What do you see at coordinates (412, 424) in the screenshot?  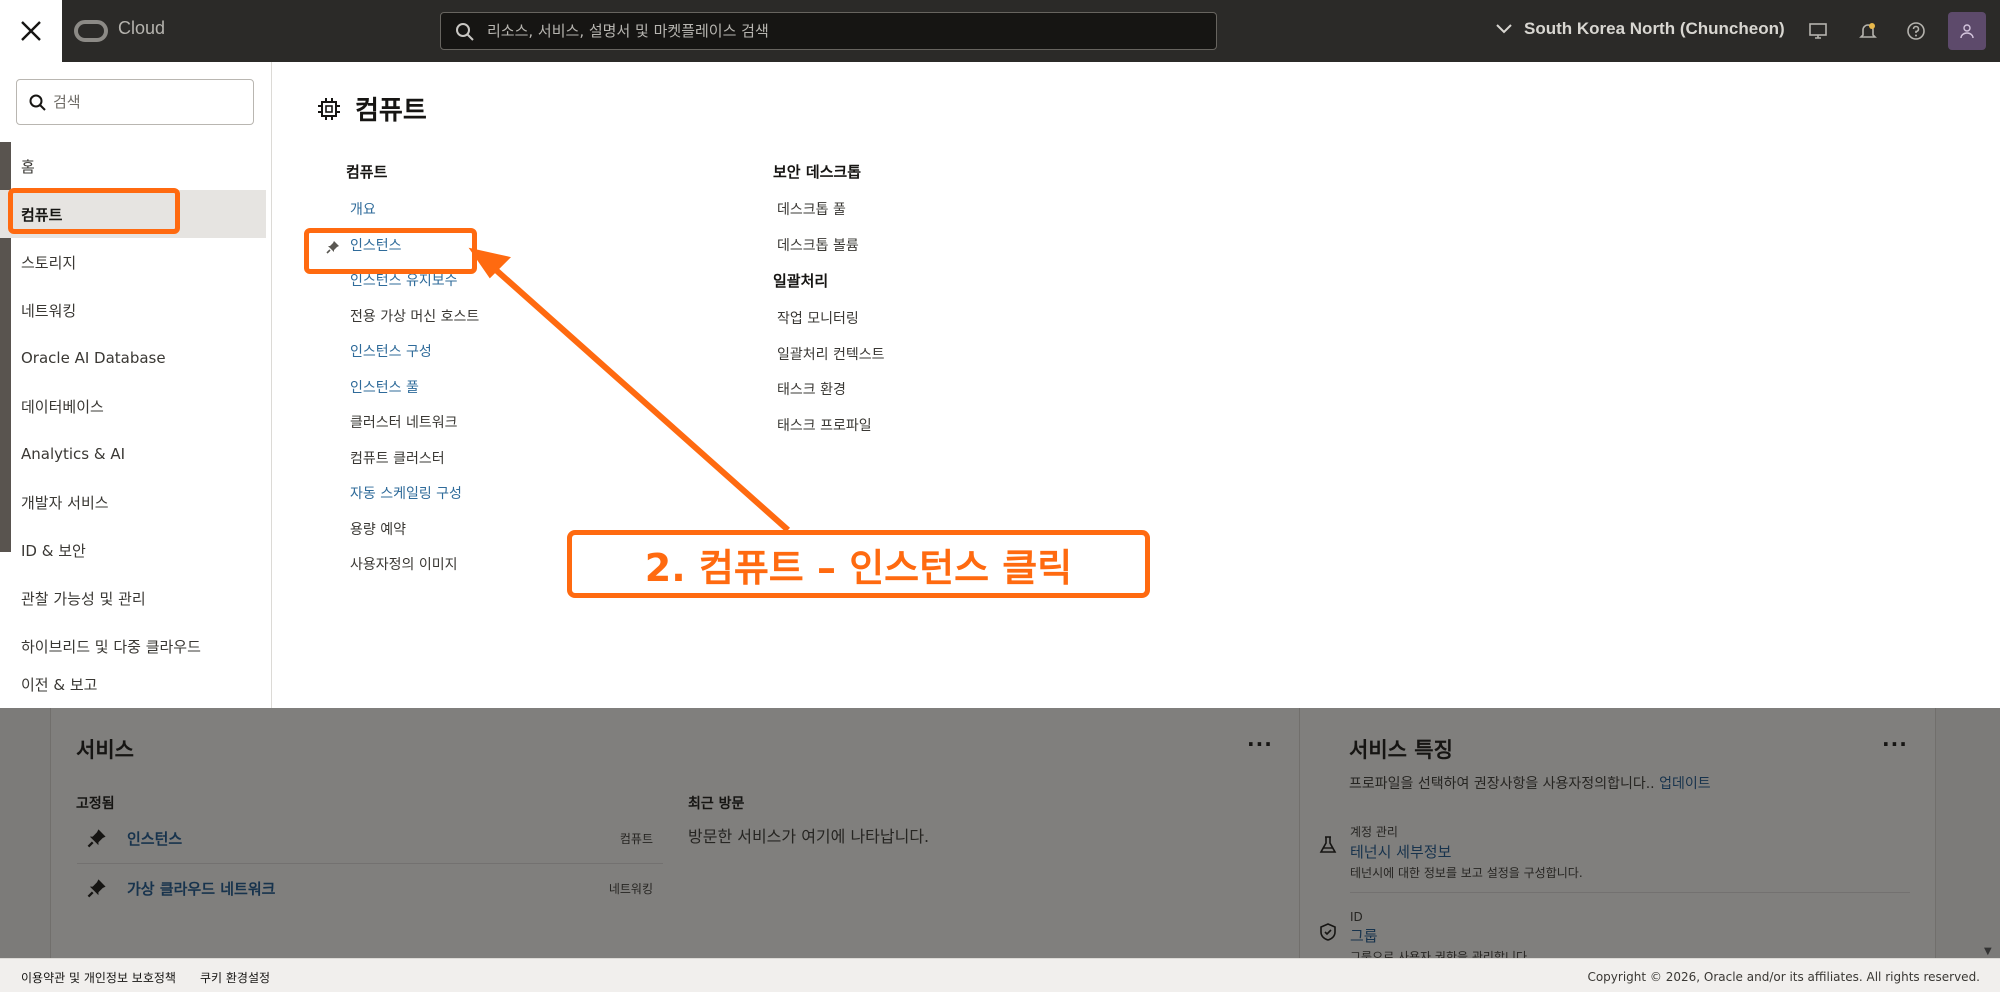 I see `link-cluster-networks: 클러스터 네트워크` at bounding box center [412, 424].